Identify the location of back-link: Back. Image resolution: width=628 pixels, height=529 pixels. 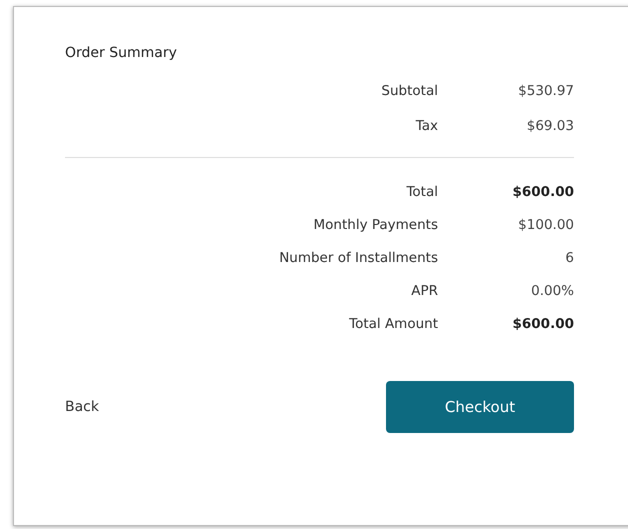
(82, 407).